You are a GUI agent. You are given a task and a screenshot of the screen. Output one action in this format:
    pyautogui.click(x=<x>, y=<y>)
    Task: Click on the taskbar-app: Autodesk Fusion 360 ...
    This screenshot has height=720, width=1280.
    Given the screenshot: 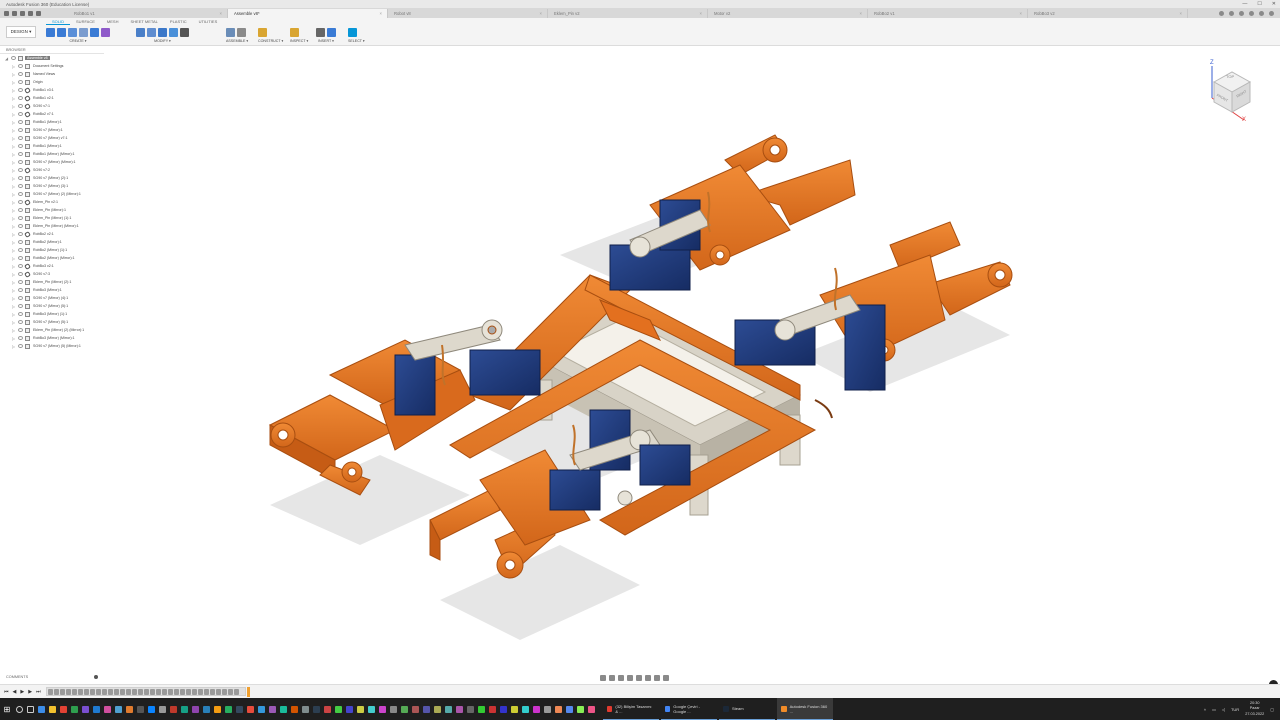 What is the action you would take?
    pyautogui.click(x=805, y=709)
    